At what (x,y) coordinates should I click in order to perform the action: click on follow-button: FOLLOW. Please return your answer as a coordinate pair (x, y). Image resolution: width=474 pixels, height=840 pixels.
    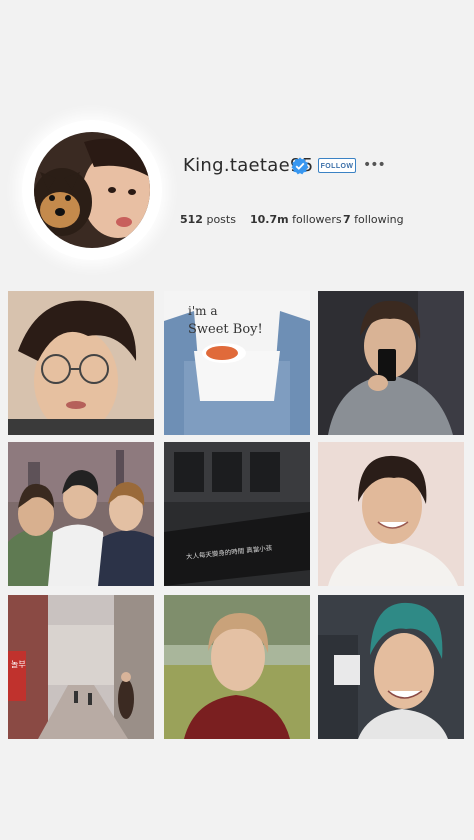
    Looking at the image, I should click on (337, 165).